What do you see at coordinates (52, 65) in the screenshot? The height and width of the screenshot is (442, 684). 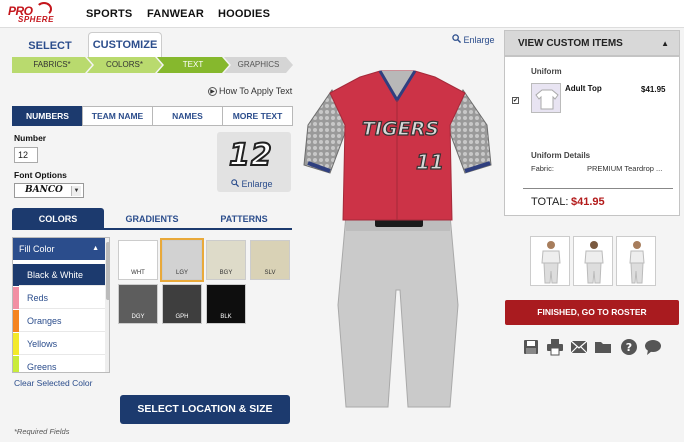 I see `step-fabrics: FABRICS*` at bounding box center [52, 65].